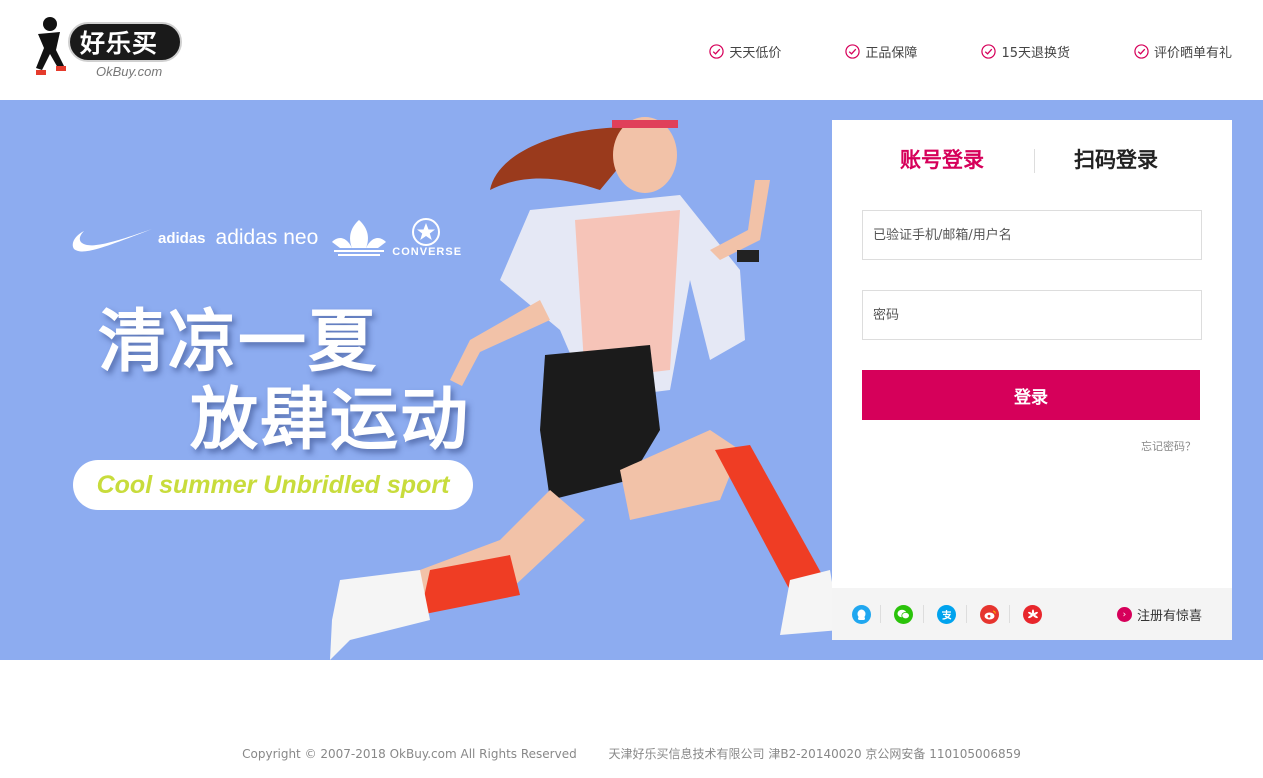  I want to click on password-input, so click(1032, 315).